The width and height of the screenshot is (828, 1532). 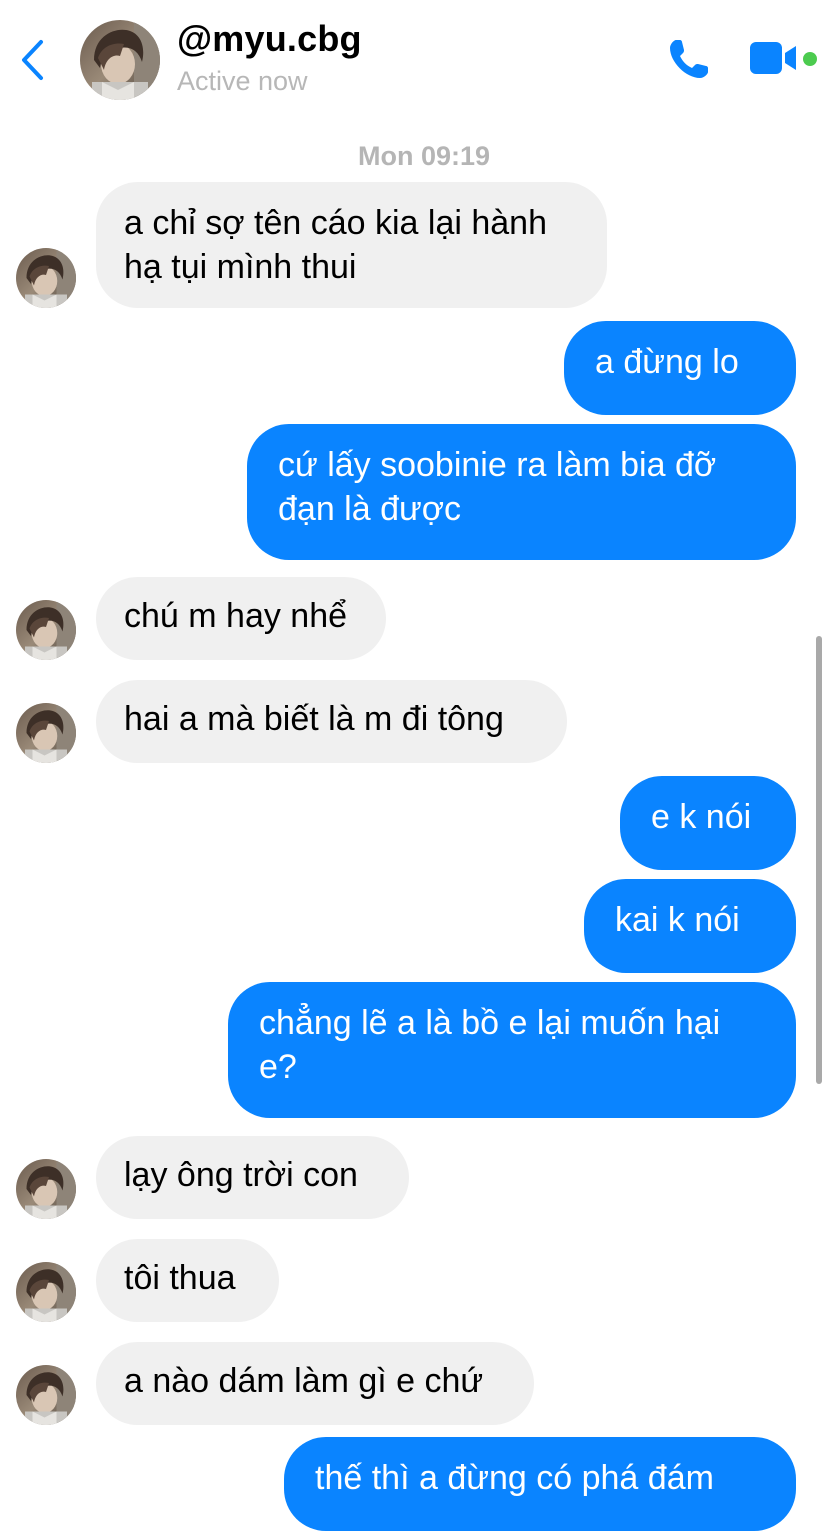 What do you see at coordinates (269, 39) in the screenshot?
I see `contact-name: @myu.cbg` at bounding box center [269, 39].